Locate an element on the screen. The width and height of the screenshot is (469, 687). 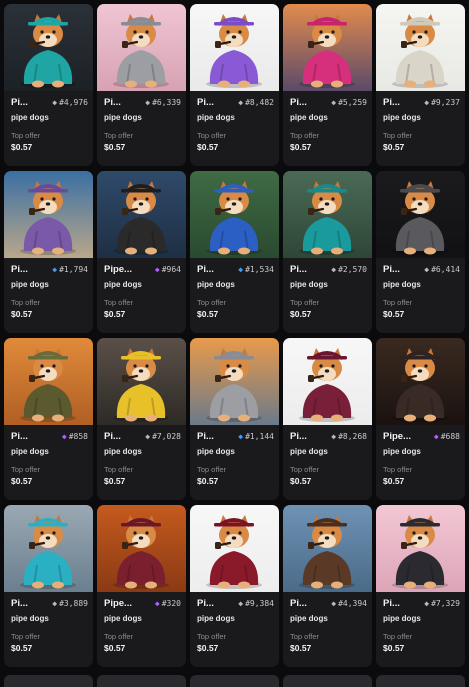
rarity-rank-value: #6,339 is located at coordinates (166, 102).